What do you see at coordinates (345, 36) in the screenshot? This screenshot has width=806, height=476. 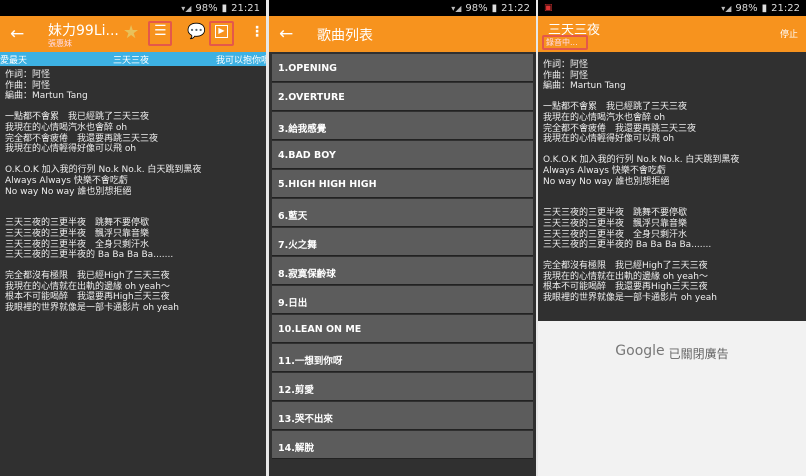 I see `page-title: 歌曲列表` at bounding box center [345, 36].